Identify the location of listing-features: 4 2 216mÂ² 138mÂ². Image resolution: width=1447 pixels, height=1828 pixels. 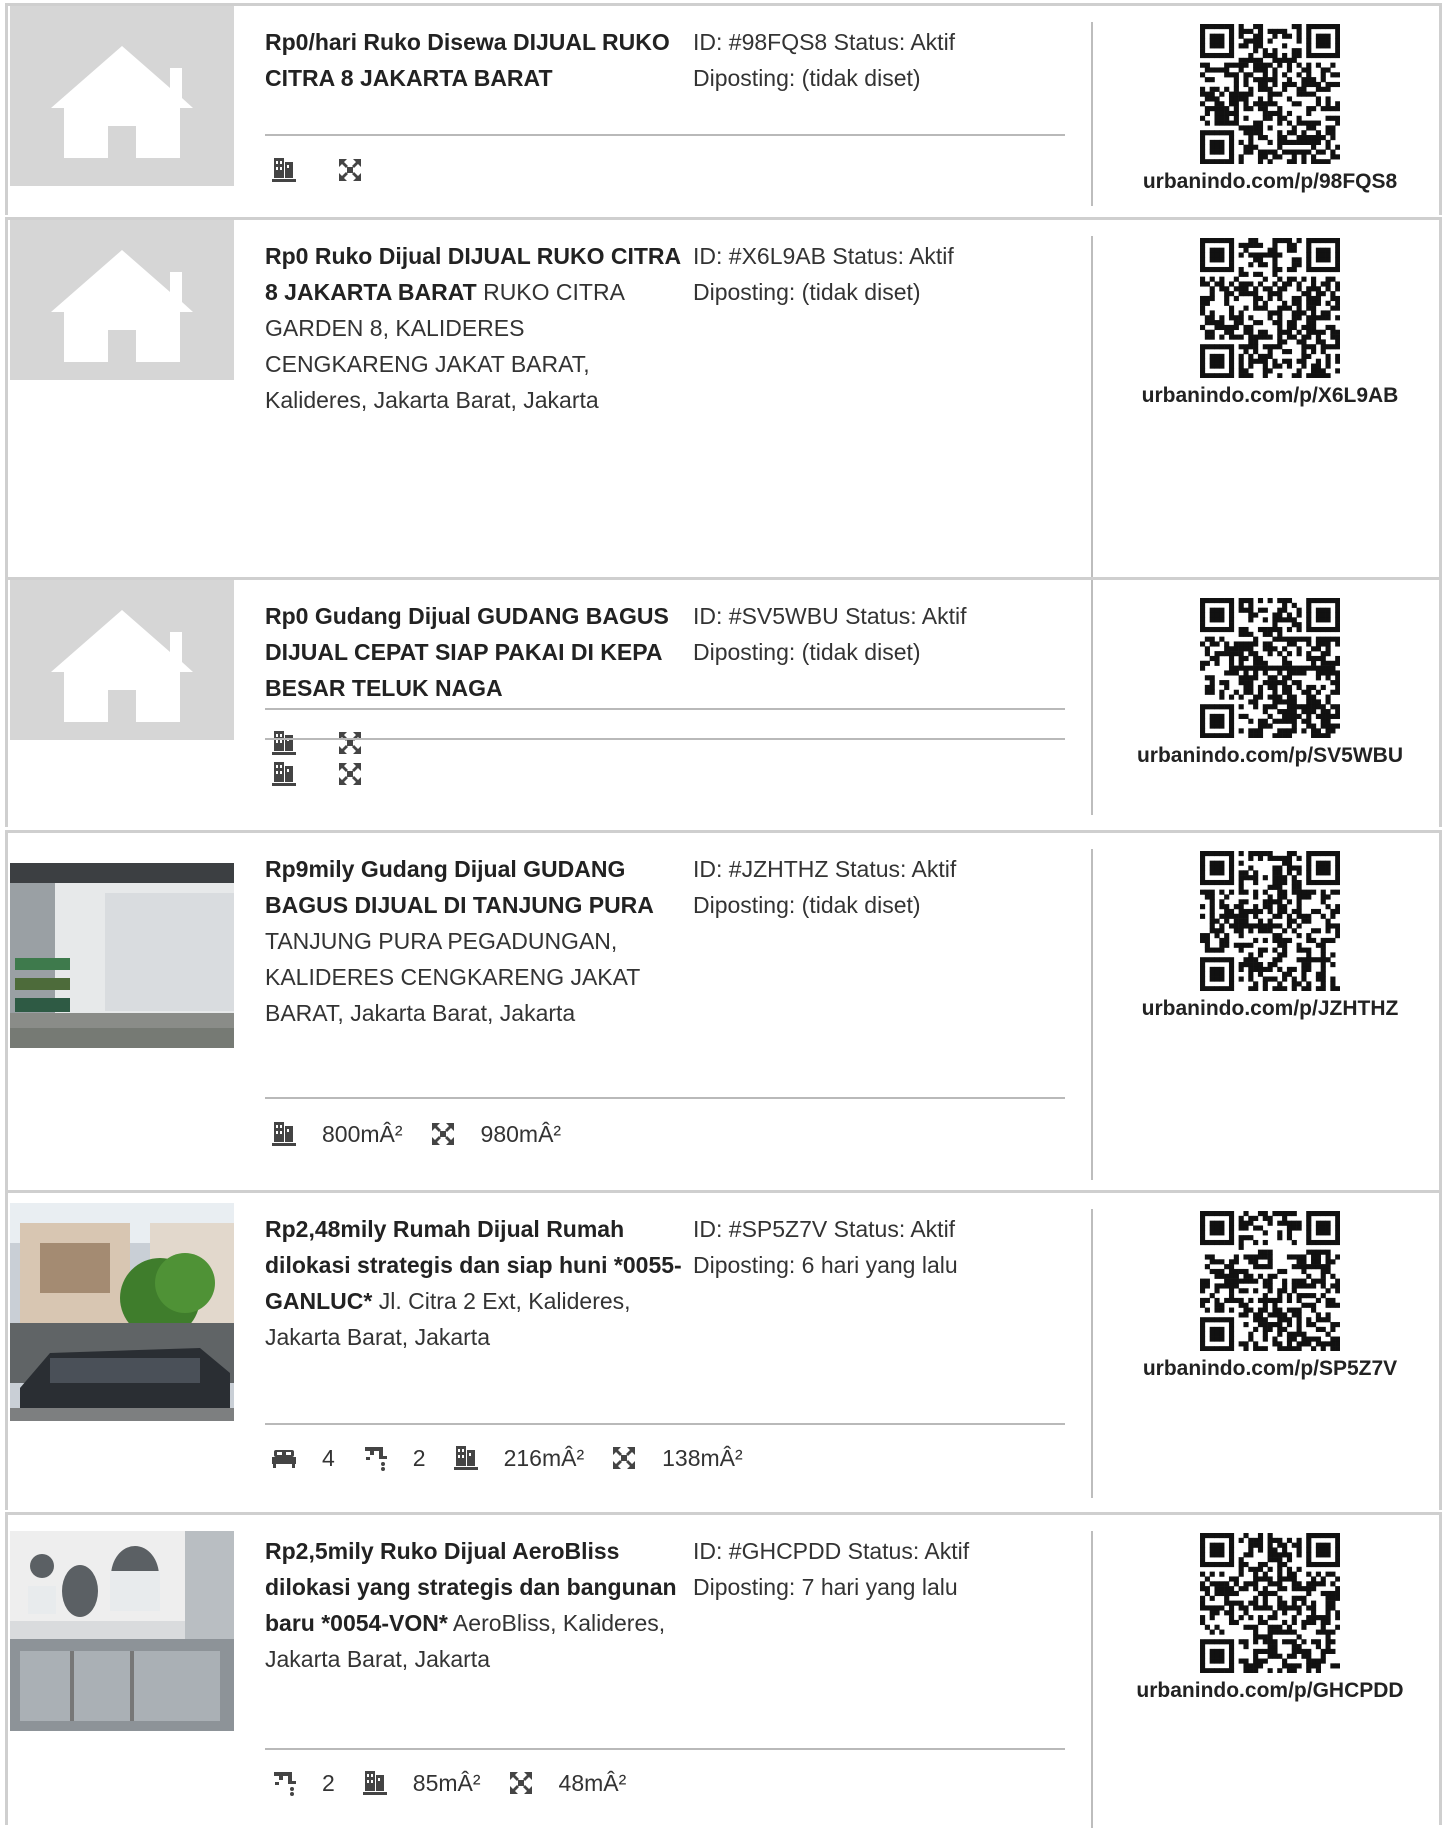
(519, 1458).